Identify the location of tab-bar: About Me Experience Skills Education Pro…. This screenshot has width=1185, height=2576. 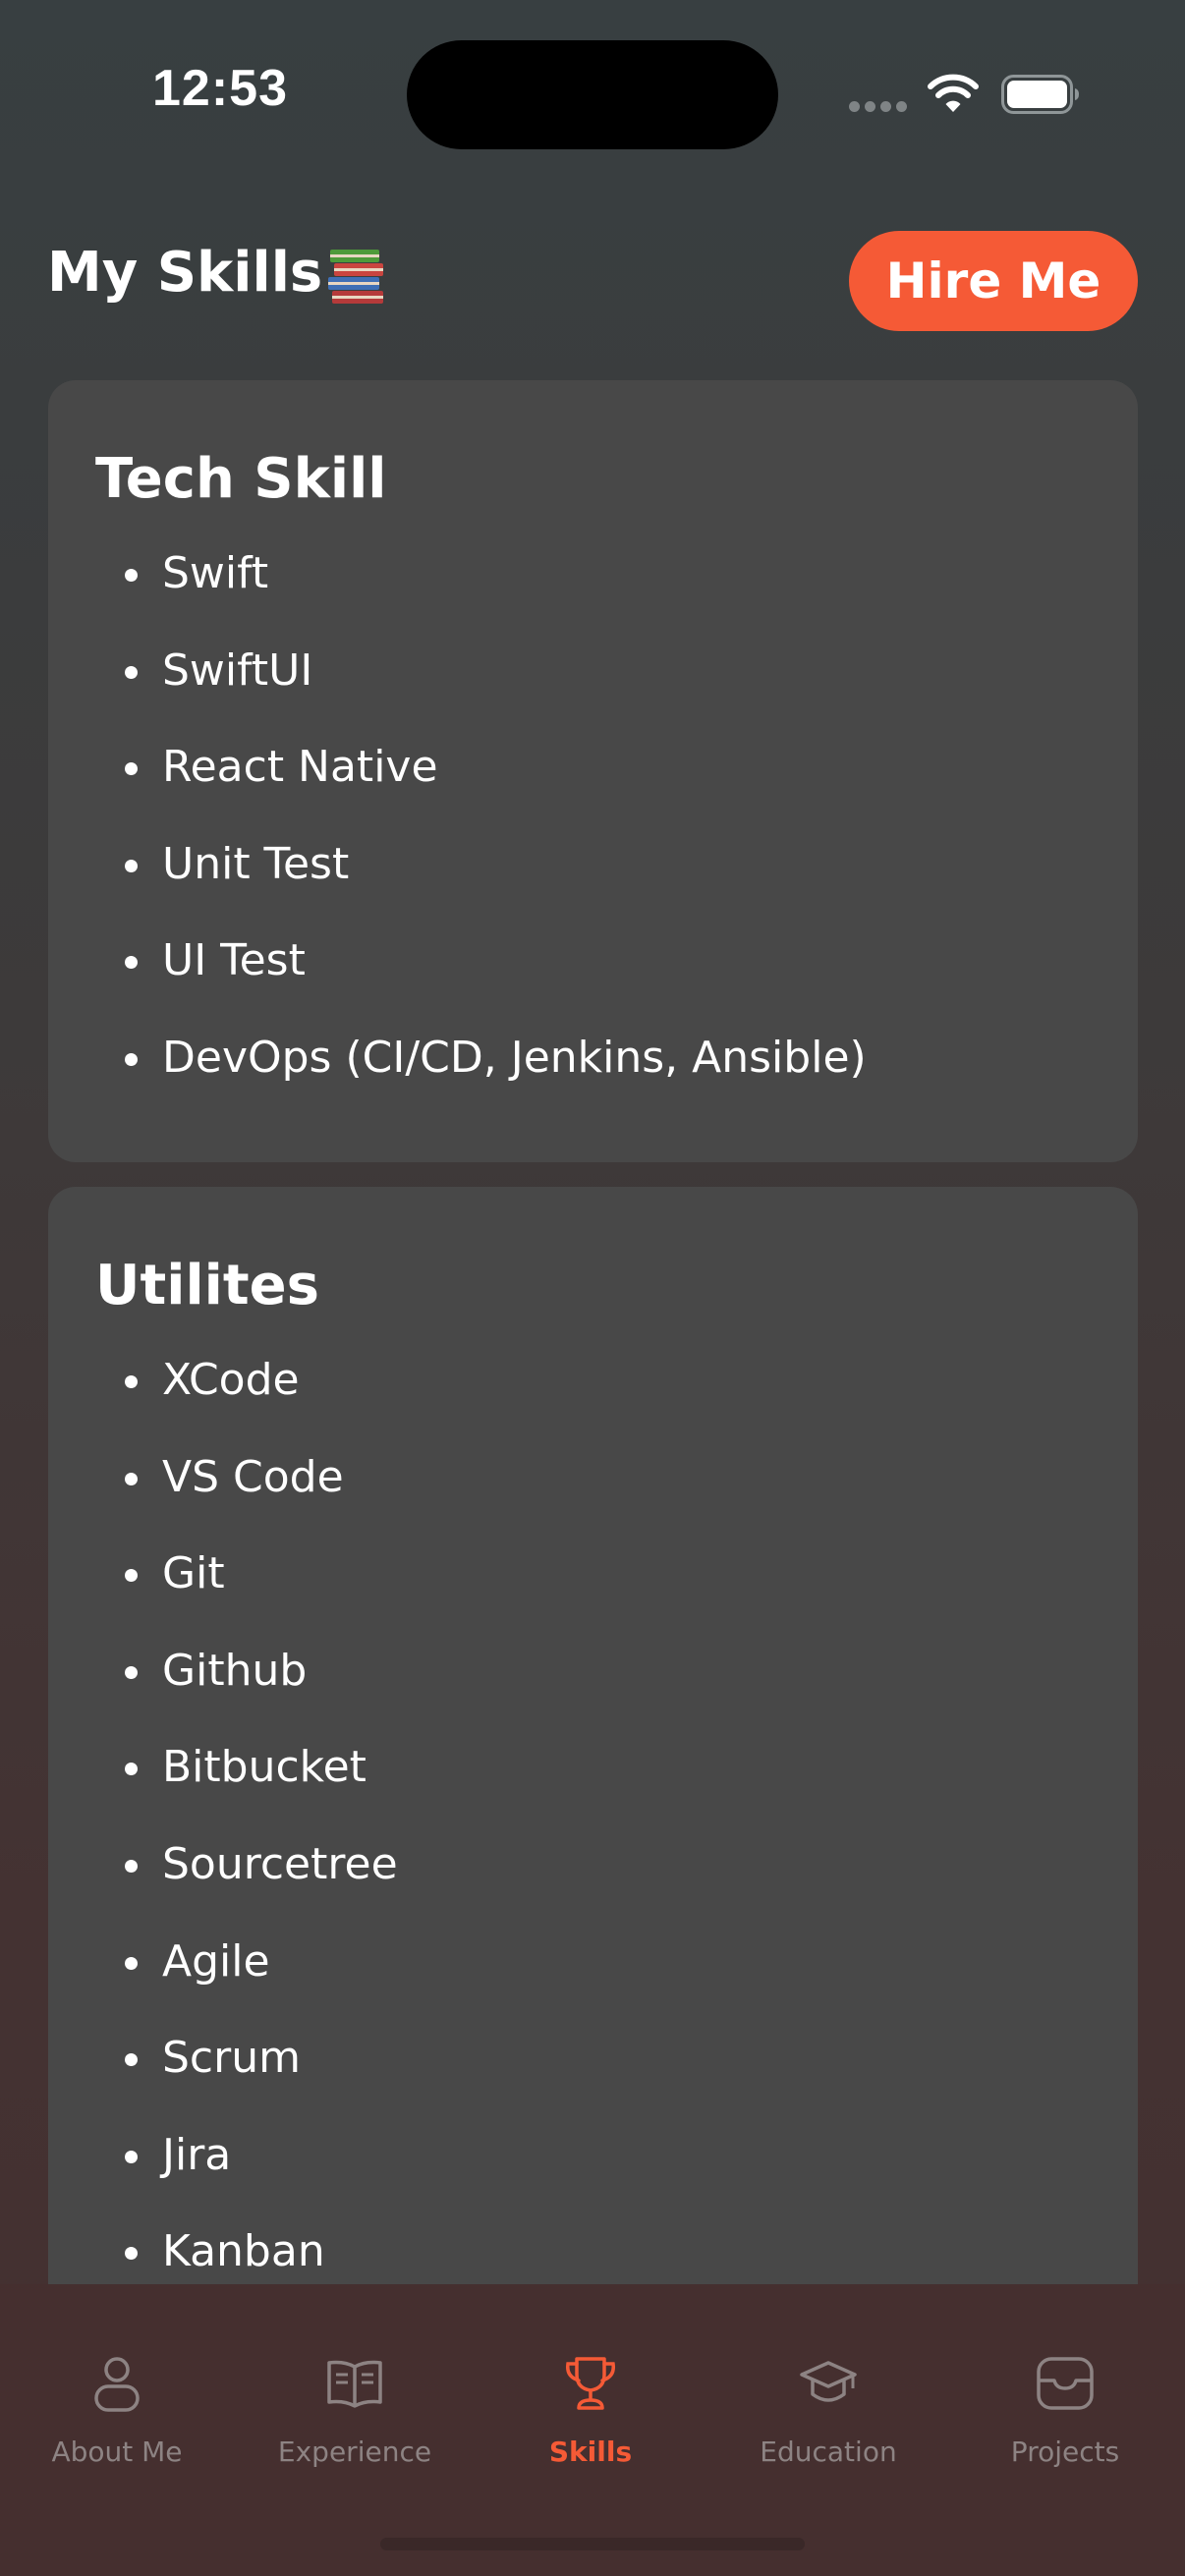
(592, 2430).